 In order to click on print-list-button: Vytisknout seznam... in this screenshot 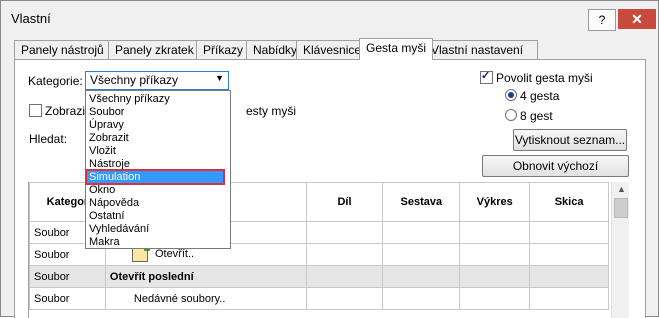, I will do `click(570, 140)`.